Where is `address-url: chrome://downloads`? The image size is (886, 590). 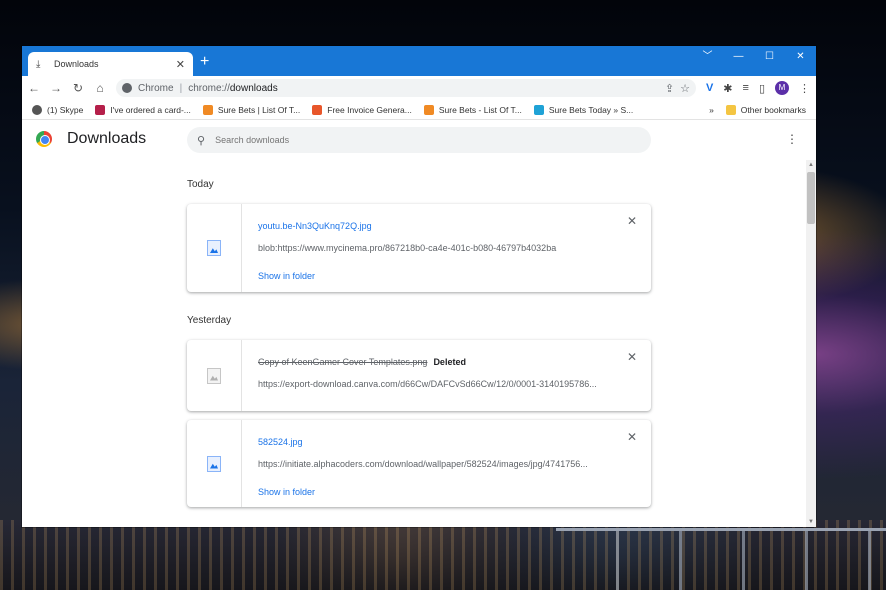
address-url: chrome://downloads is located at coordinates (423, 88).